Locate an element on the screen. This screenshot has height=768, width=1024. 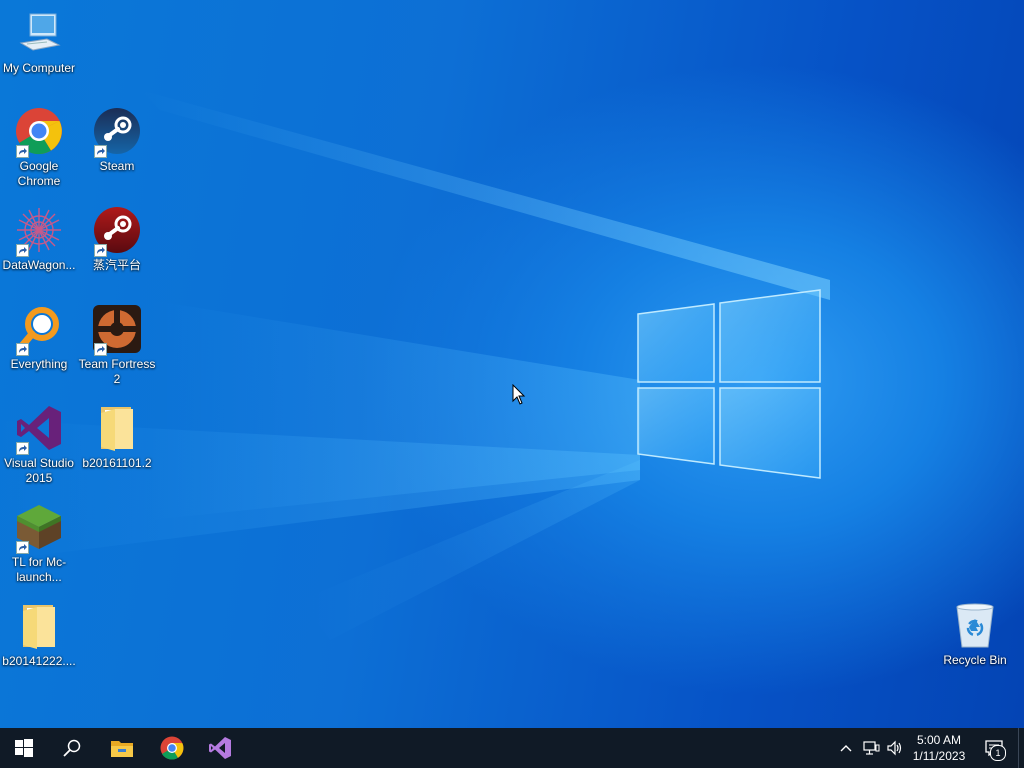
desktop-icon-steam: Steam is located at coordinates (117, 140).